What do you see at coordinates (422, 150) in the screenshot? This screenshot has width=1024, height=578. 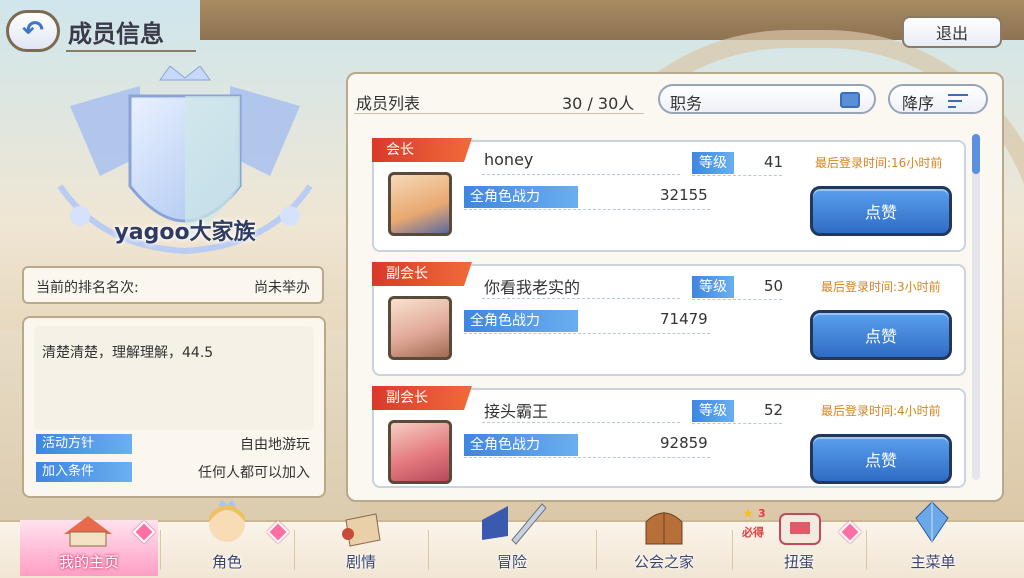 I see `member-role-tag: 会长` at bounding box center [422, 150].